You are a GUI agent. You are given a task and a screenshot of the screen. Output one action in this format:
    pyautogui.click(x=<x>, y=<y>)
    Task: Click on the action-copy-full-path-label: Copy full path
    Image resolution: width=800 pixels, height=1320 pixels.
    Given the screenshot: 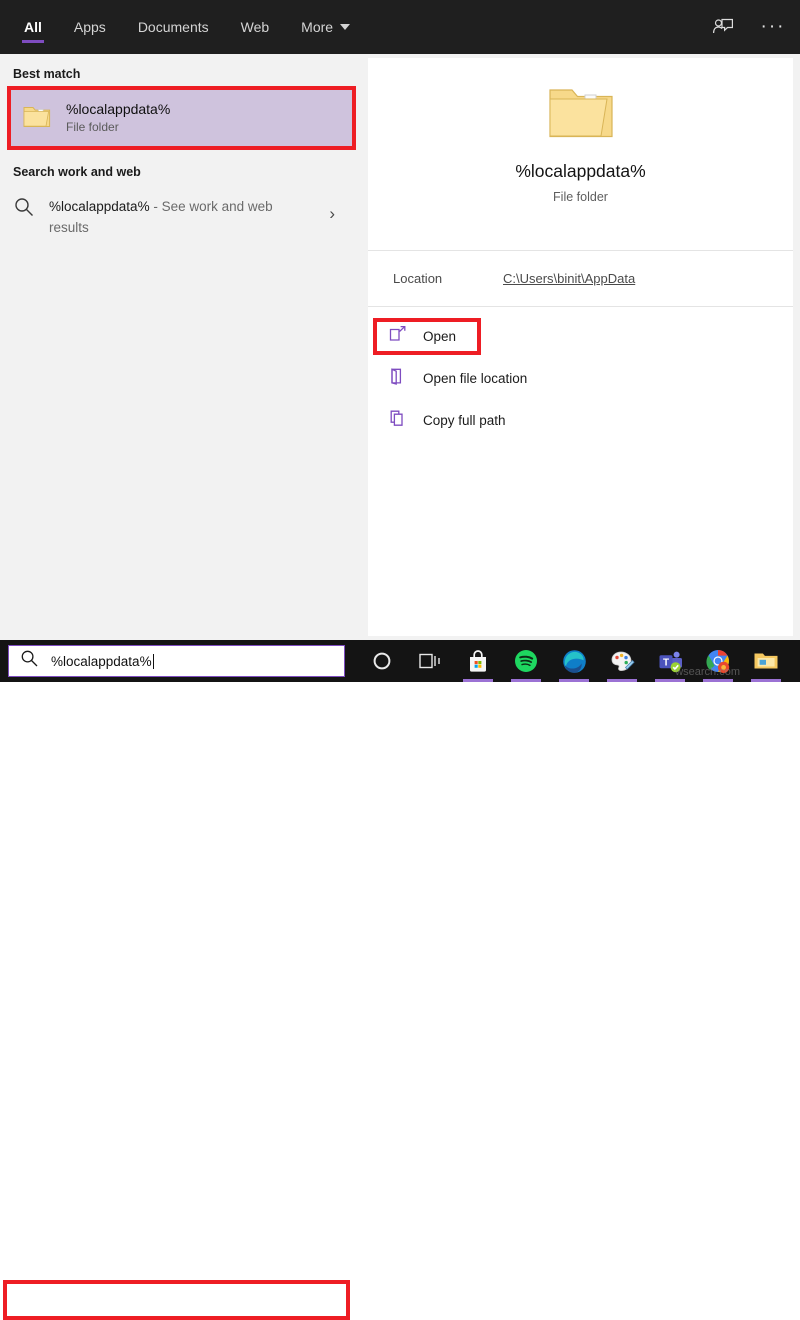 What is the action you would take?
    pyautogui.click(x=464, y=420)
    